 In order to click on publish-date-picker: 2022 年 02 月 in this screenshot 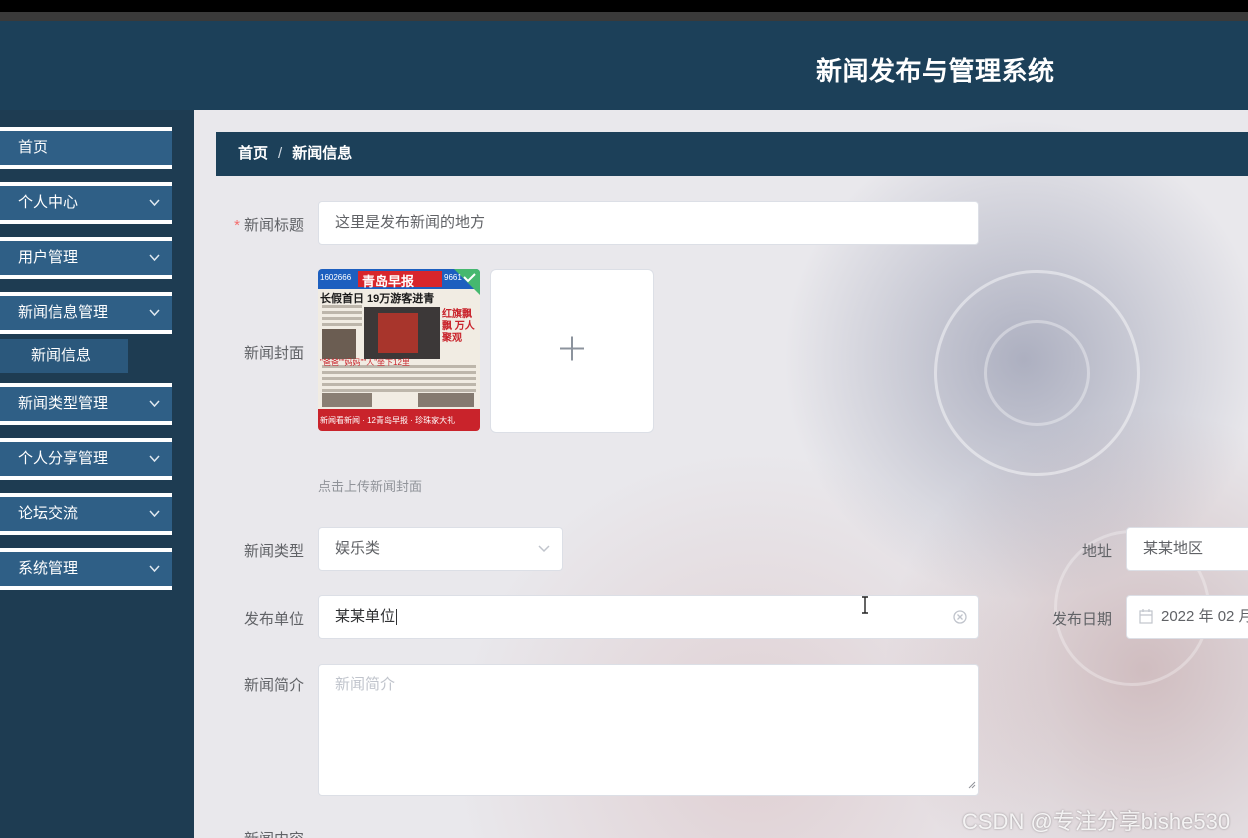, I will do `click(1187, 617)`.